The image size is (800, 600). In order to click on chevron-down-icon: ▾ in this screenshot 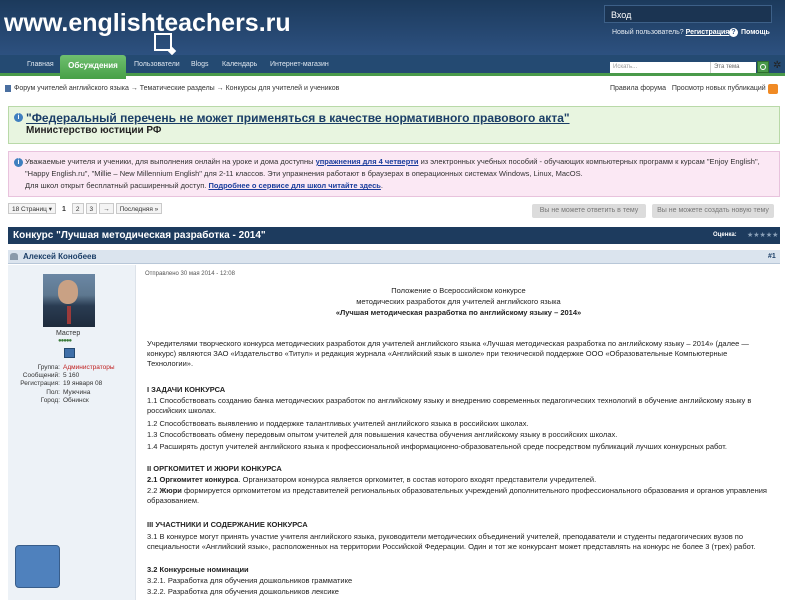, I will do `click(50, 209)`.